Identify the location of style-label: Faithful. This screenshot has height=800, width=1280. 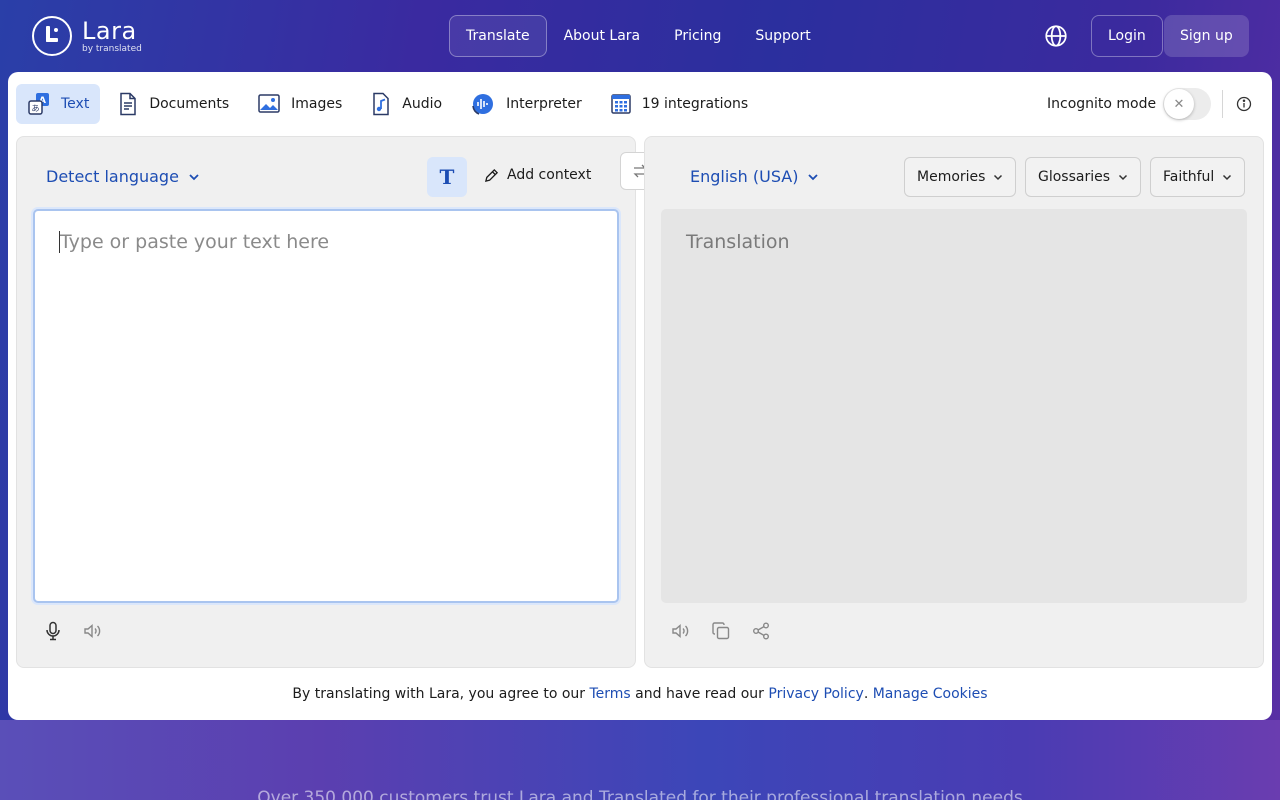
(1189, 177).